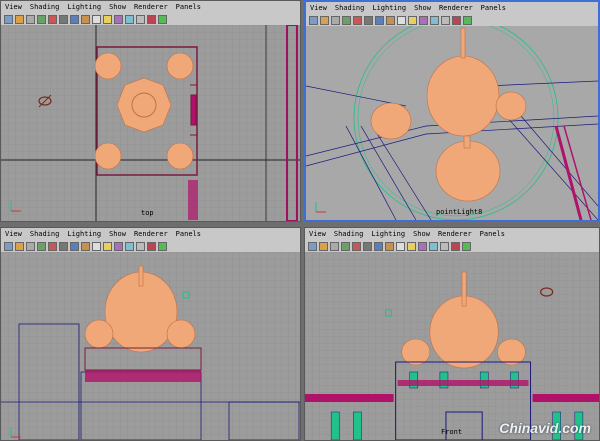 The image size is (600, 441). I want to click on camera-label: Front, so click(452, 432).